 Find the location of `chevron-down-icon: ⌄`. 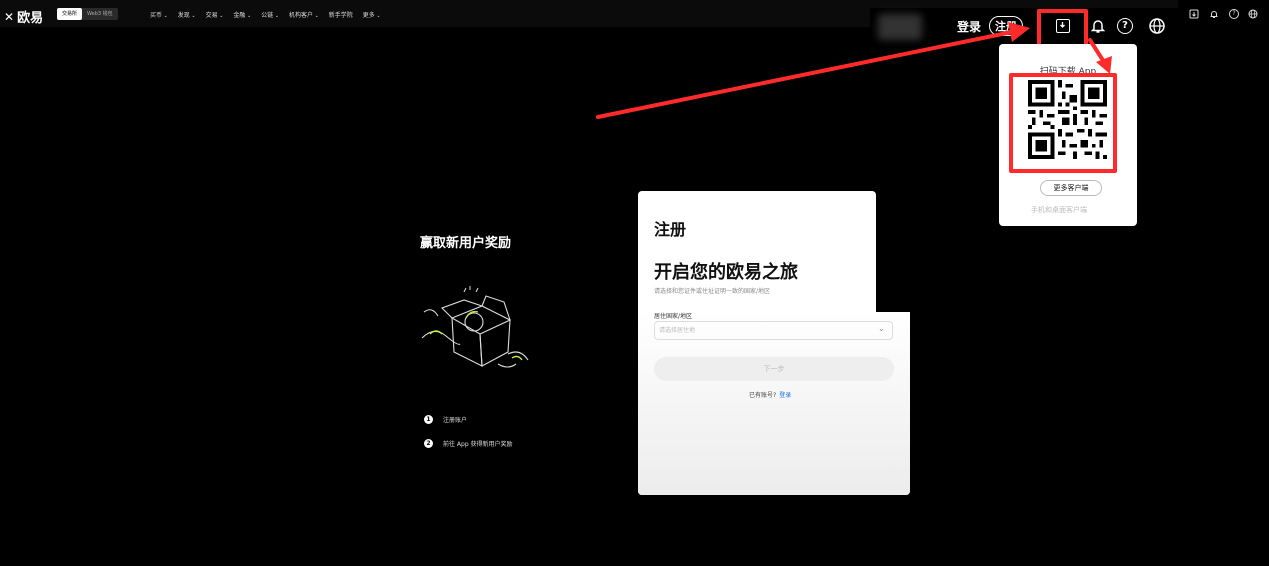

chevron-down-icon: ⌄ is located at coordinates (881, 328).